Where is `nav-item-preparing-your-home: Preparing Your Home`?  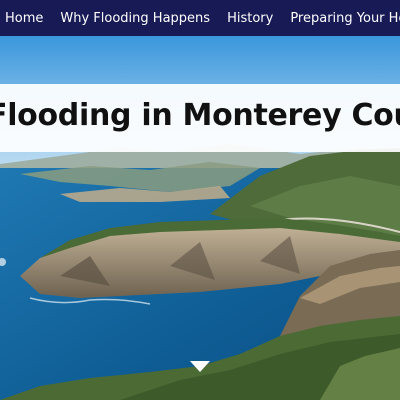 nav-item-preparing-your-home: Preparing Your Home is located at coordinates (345, 18).